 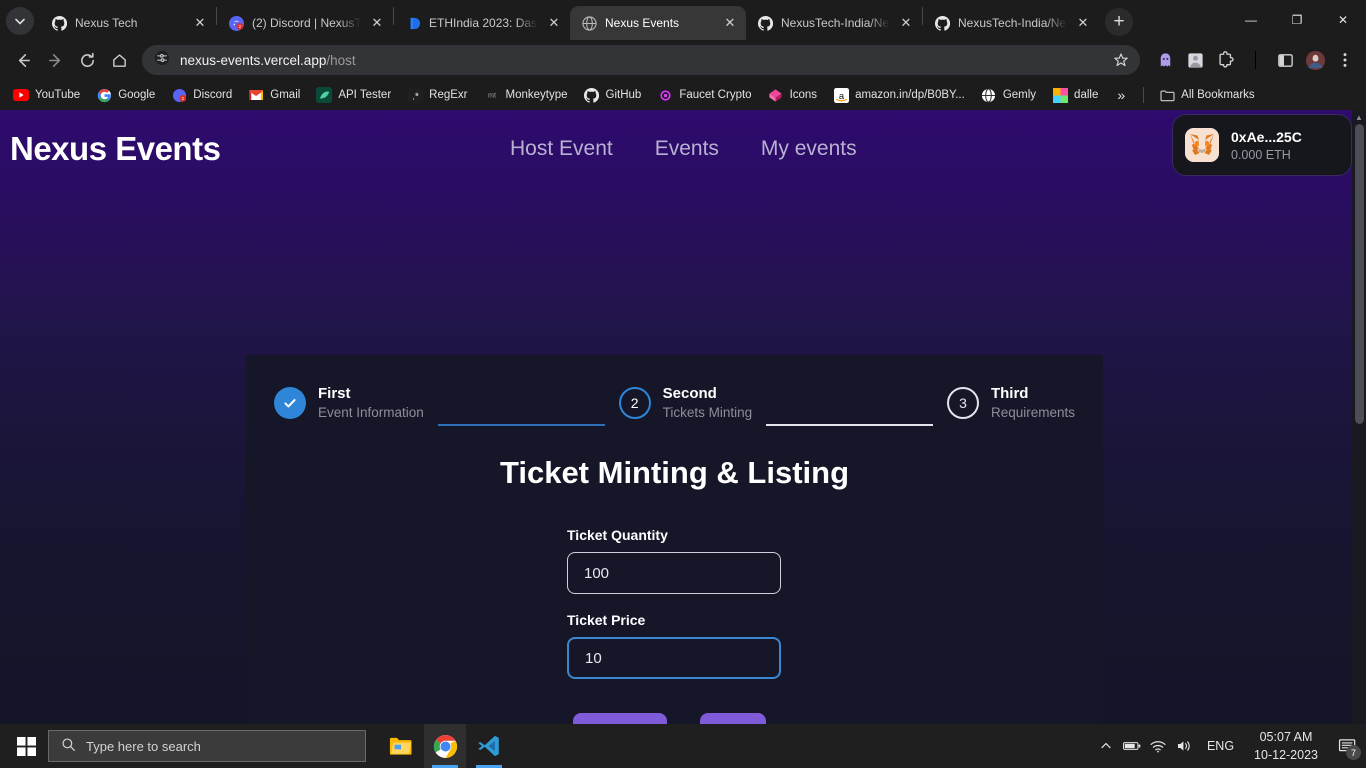 I want to click on ticket-price-input: 10, so click(x=674, y=658).